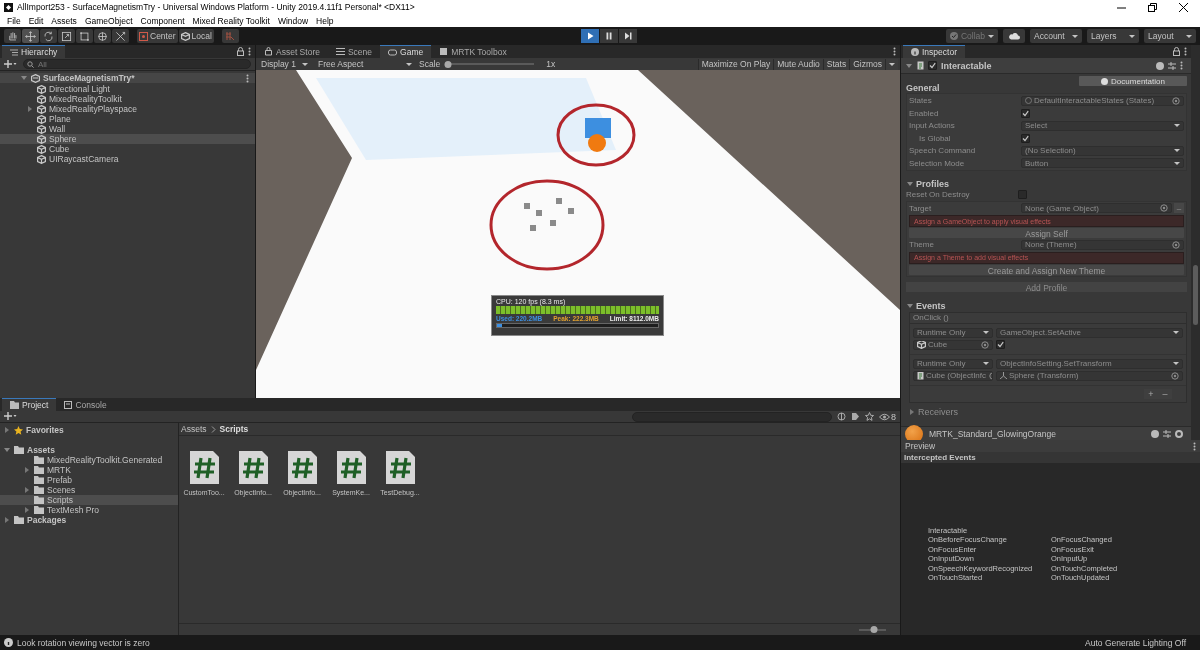 The image size is (1200, 650). Describe the element at coordinates (1170, 36) in the screenshot. I see `dropdown: Layout` at that location.